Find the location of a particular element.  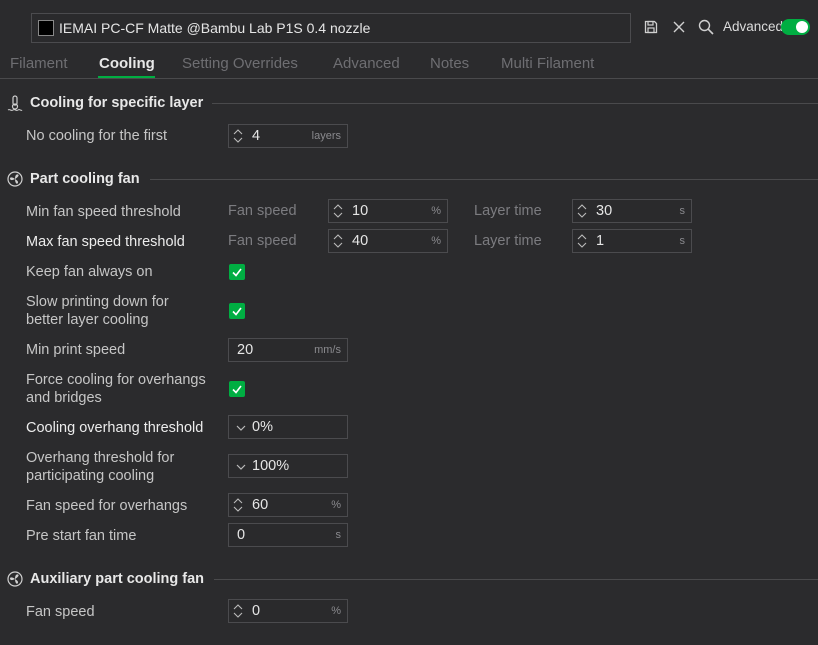

advanced-label: Advanced is located at coordinates (753, 26).